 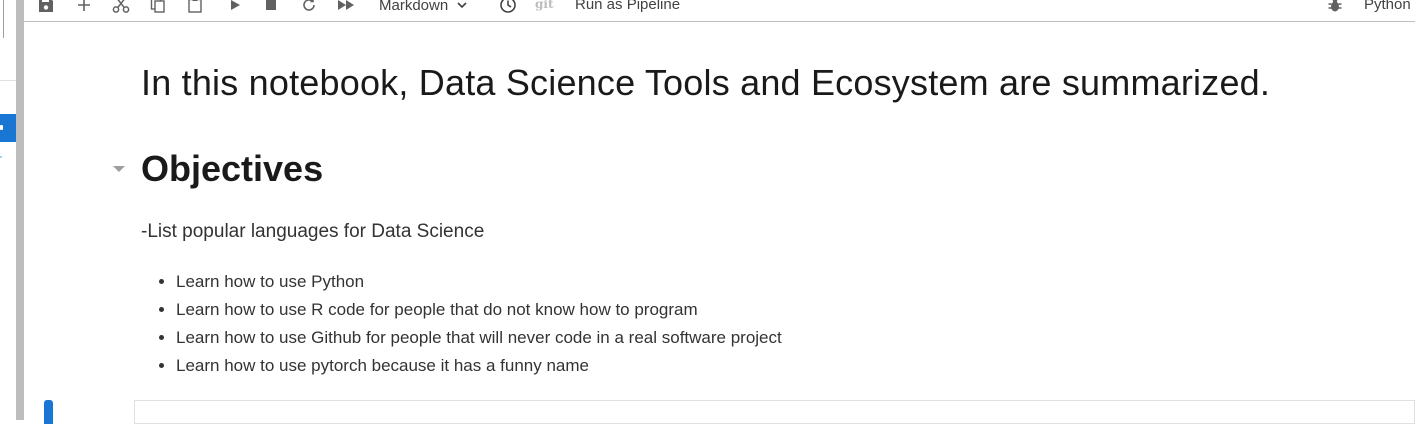 I want to click on copy-button, so click(x=158, y=8).